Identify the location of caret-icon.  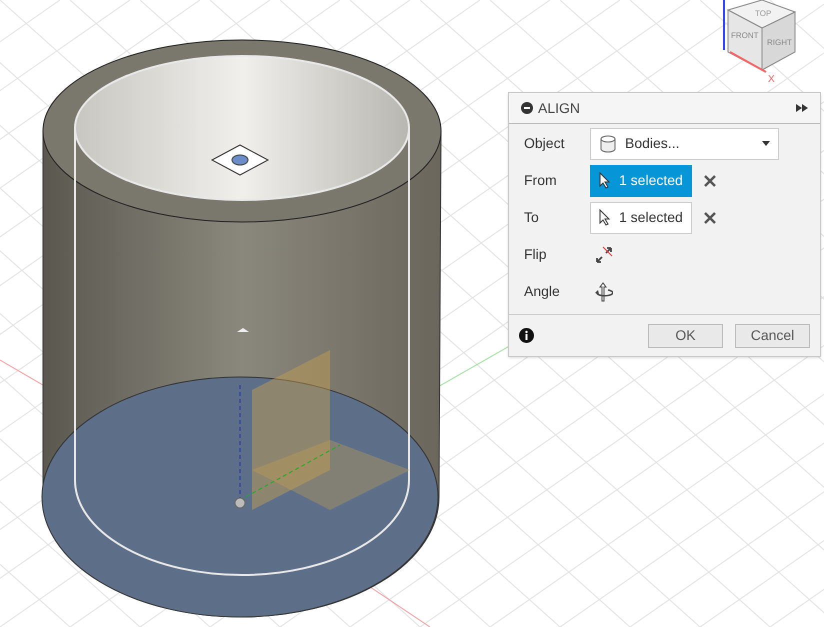
(766, 143).